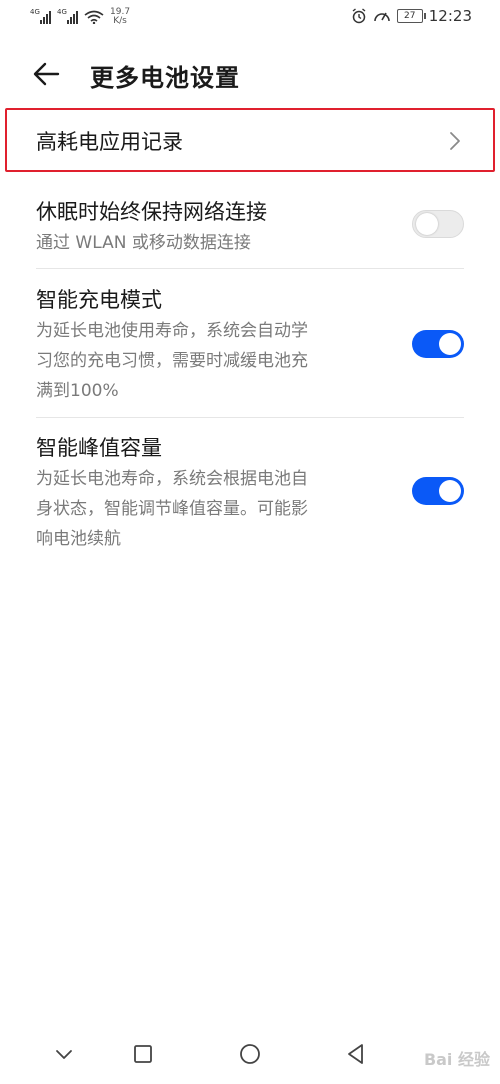 This screenshot has height=1084, width=500. Describe the element at coordinates (80, 17) in the screenshot. I see `status-left: 4G 4G 19.7 K/s` at that location.